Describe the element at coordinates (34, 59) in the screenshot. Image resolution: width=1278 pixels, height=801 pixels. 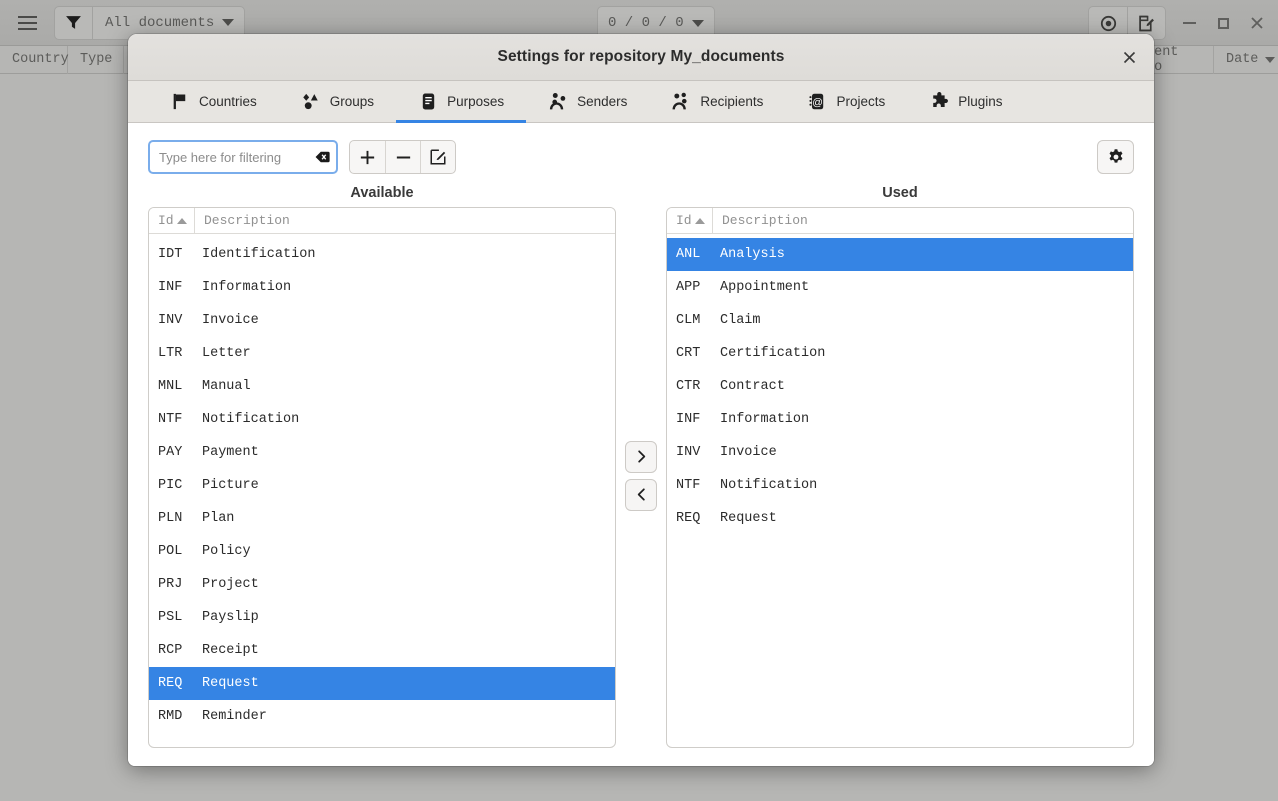
I see `column-header-country: Country` at that location.